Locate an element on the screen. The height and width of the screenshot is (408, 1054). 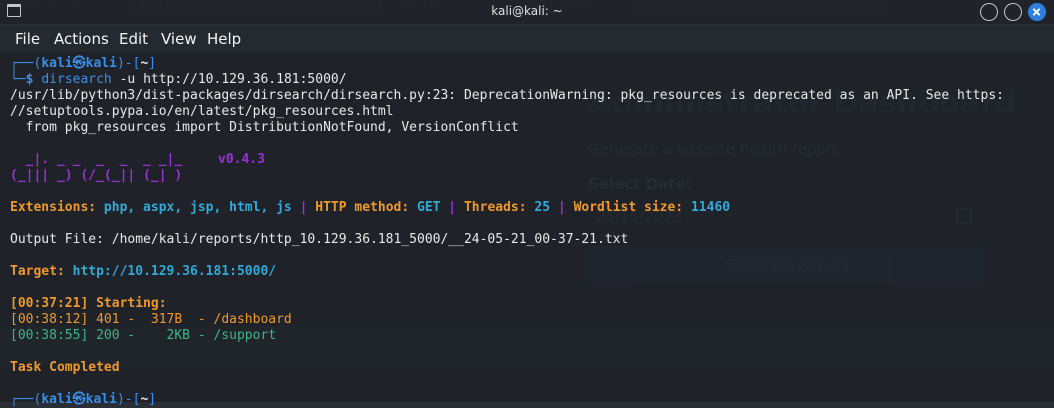
banner-line-1: _|. _ _ _ _ _ _|_ is located at coordinates (96, 159).